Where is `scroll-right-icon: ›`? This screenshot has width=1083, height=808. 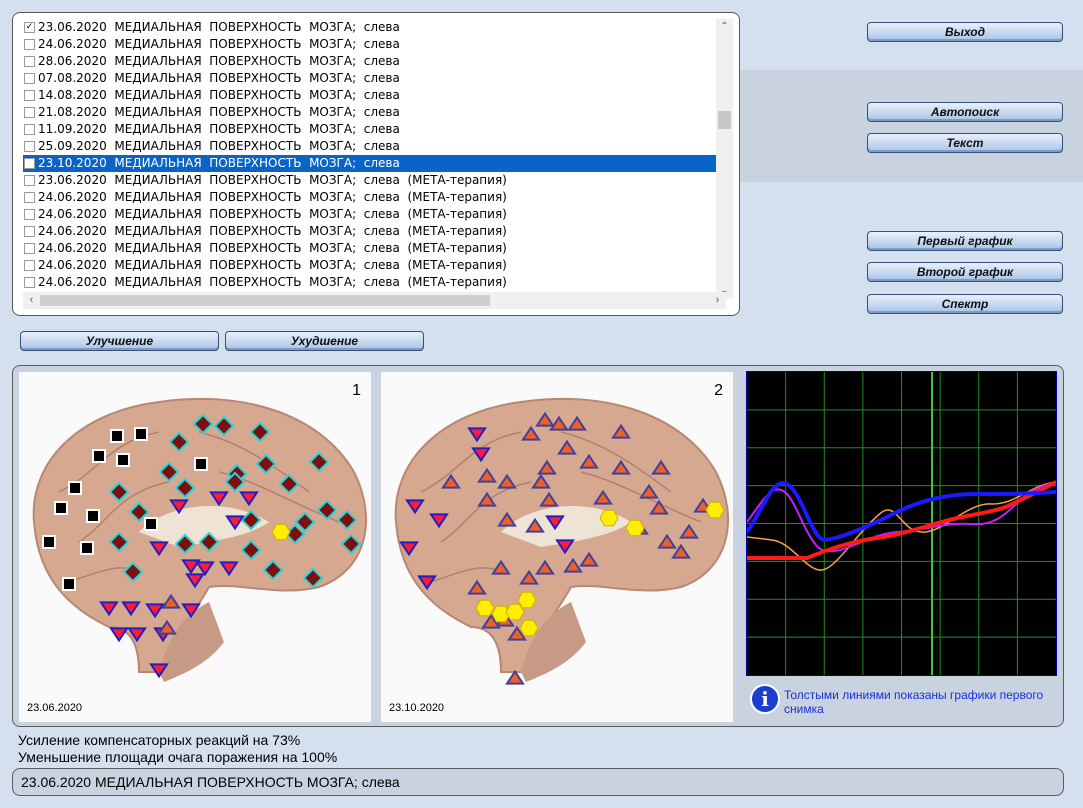 scroll-right-icon: › is located at coordinates (717, 300).